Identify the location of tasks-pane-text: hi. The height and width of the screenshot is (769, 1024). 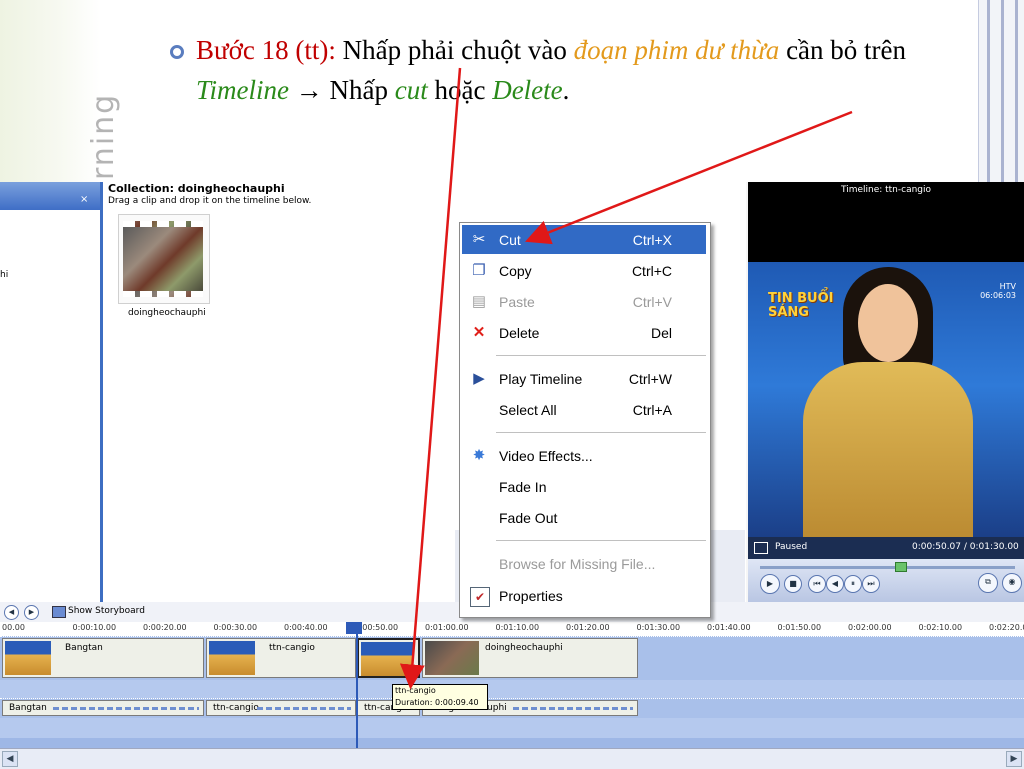
(4, 275).